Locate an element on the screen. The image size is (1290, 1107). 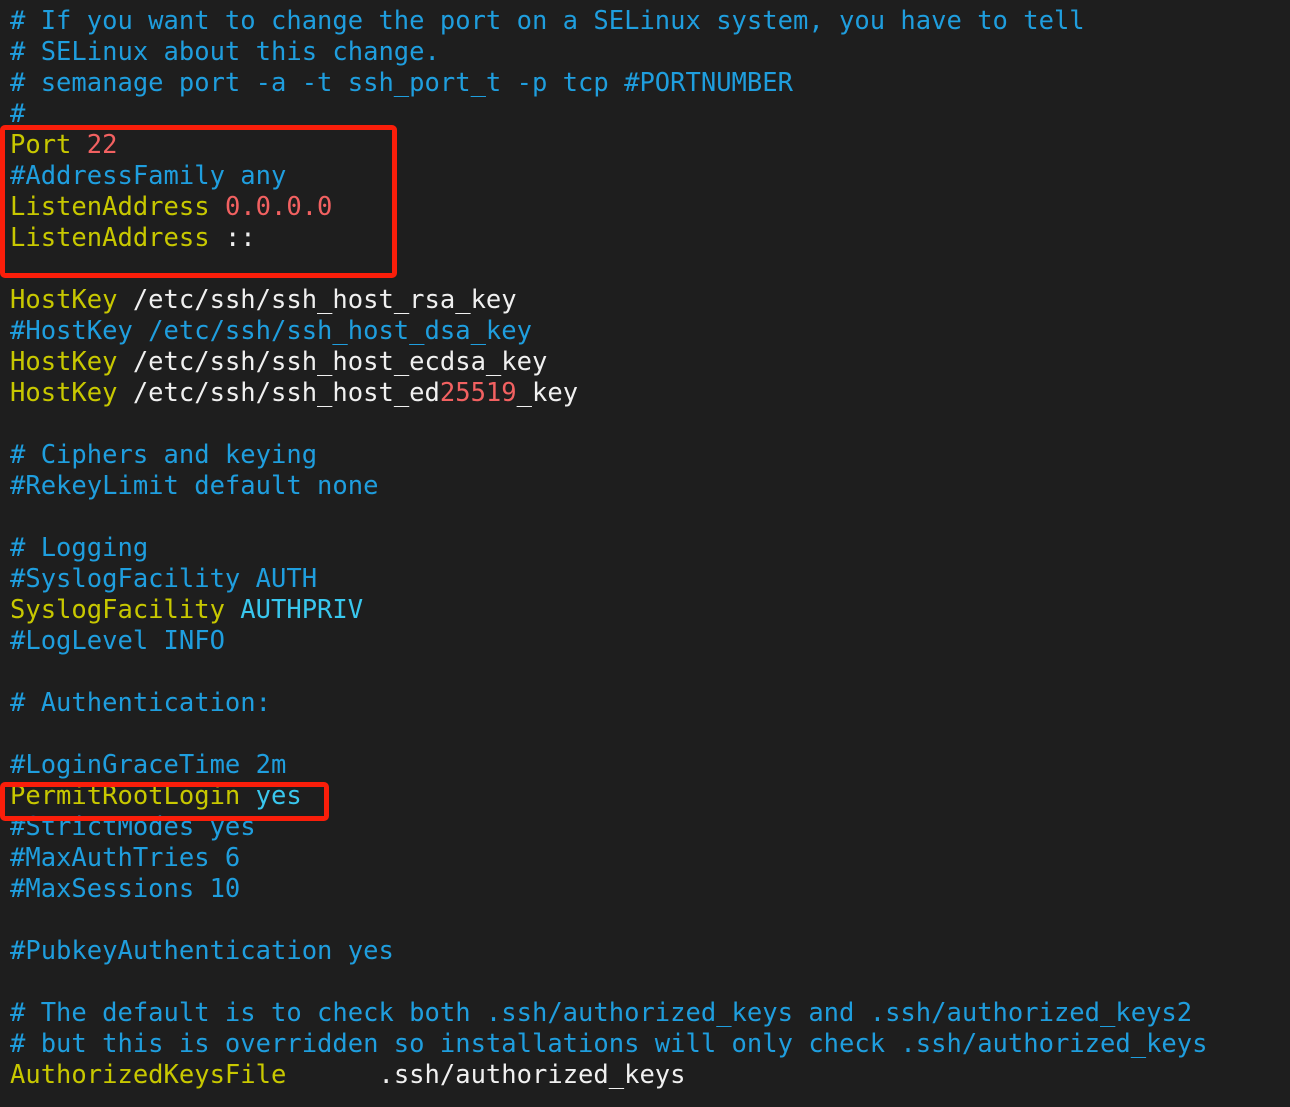
code-line: AuthorizedKeysFile .ssh/authorized_keys is located at coordinates (650, 1075).